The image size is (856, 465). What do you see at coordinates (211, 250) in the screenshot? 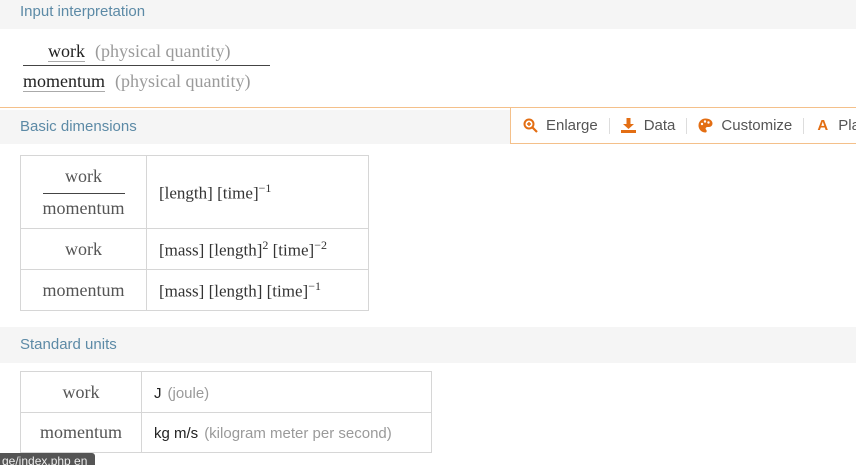
I see `dimension-expression: [mass] [length]` at bounding box center [211, 250].